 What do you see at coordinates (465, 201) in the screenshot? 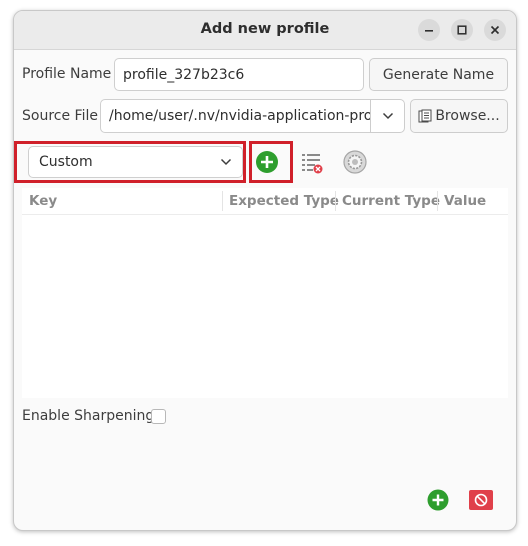
I see `column-header-value: Value` at bounding box center [465, 201].